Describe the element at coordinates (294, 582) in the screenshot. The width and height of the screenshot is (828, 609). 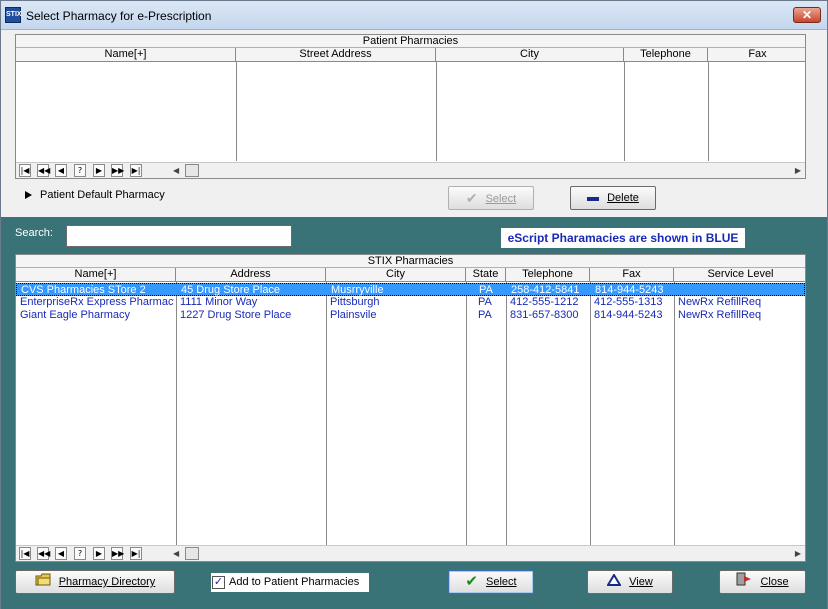
I see `add-to-patient-label: Add to Patient Pharmacies` at that location.